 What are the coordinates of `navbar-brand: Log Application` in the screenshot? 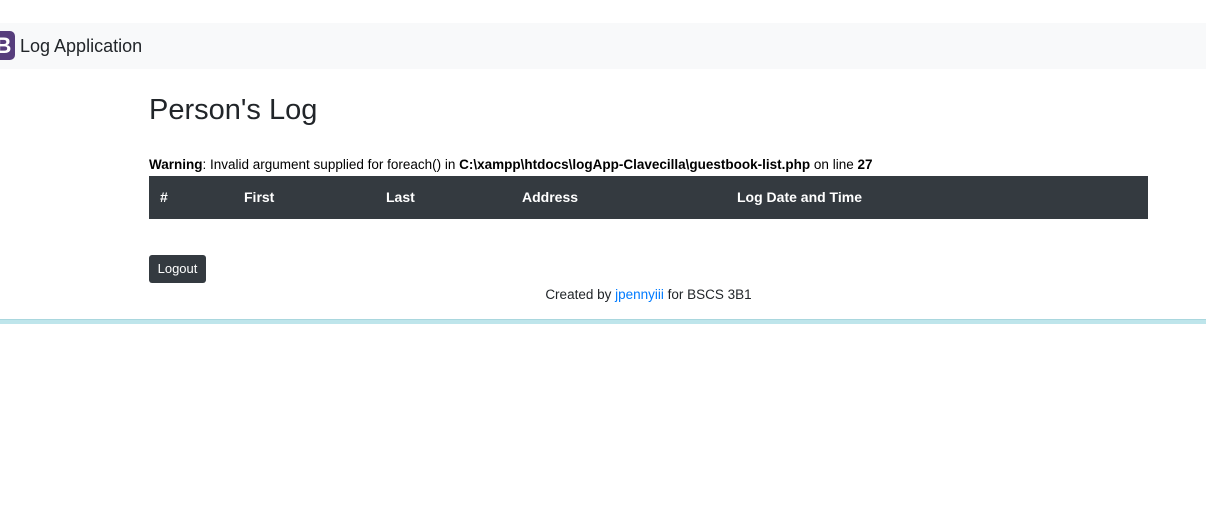 It's located at (81, 46).